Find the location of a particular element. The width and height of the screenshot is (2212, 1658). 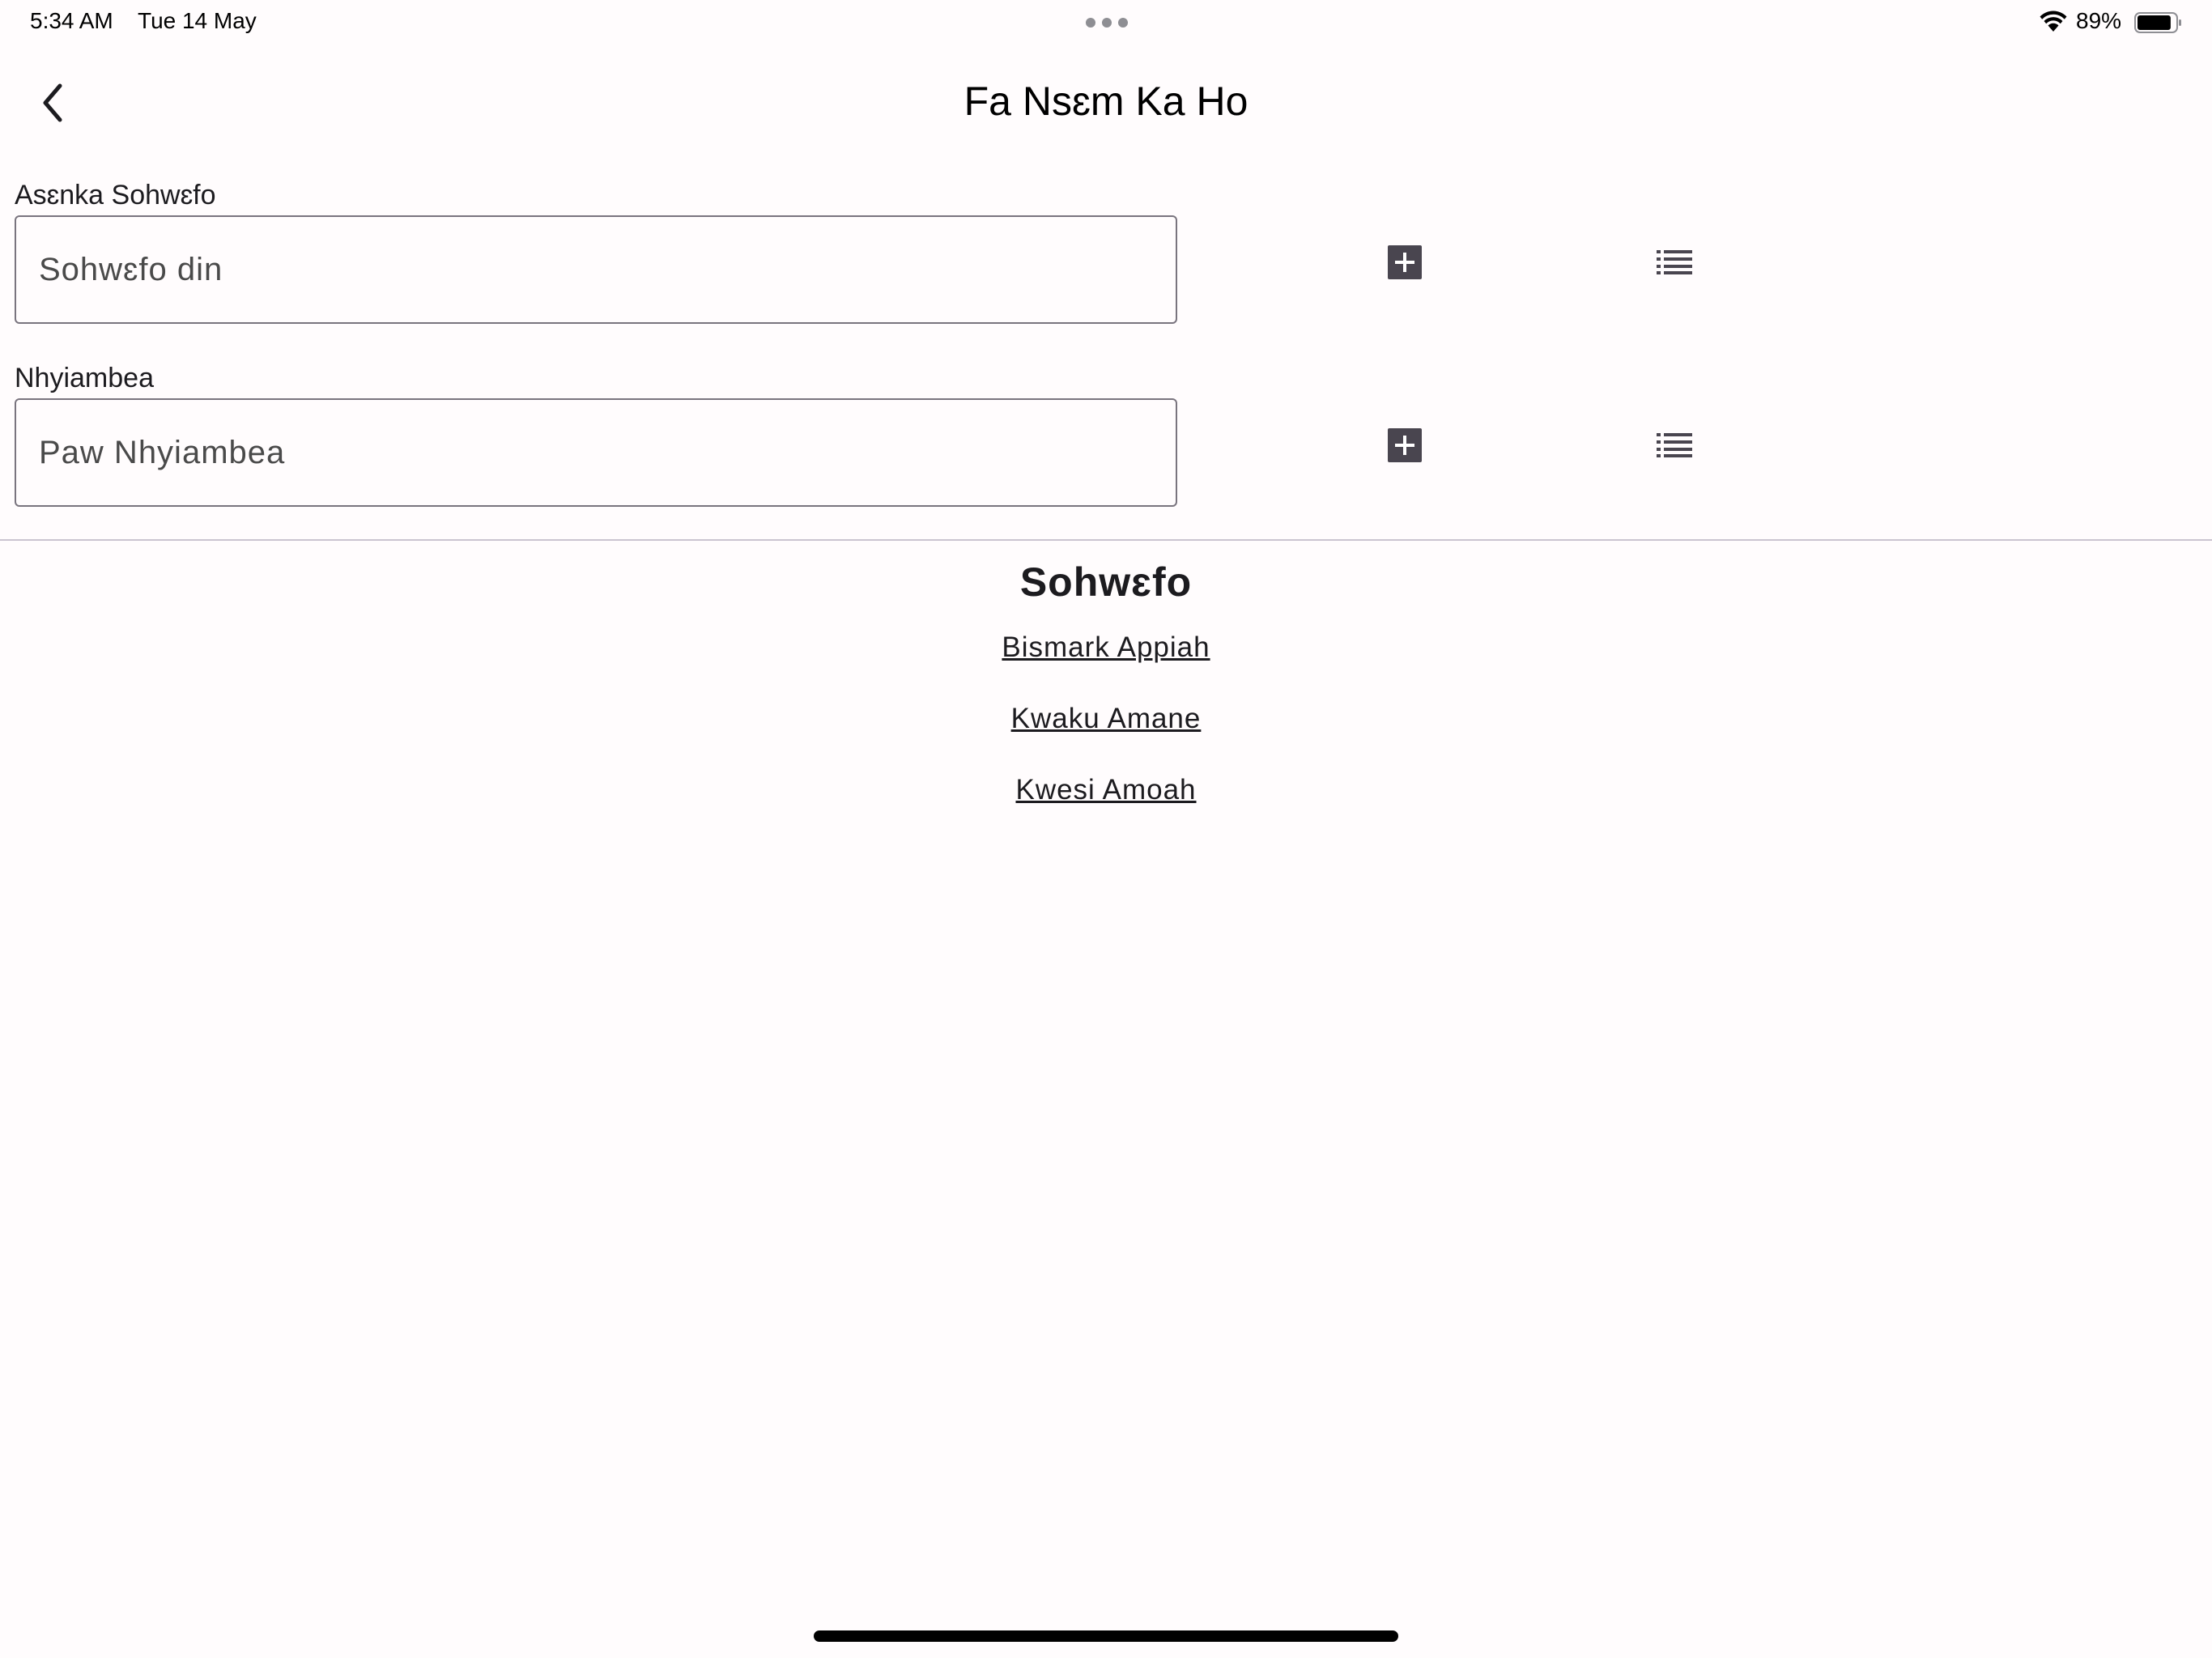

meeting-place-field-label: Nhyiambea is located at coordinates (85, 378).